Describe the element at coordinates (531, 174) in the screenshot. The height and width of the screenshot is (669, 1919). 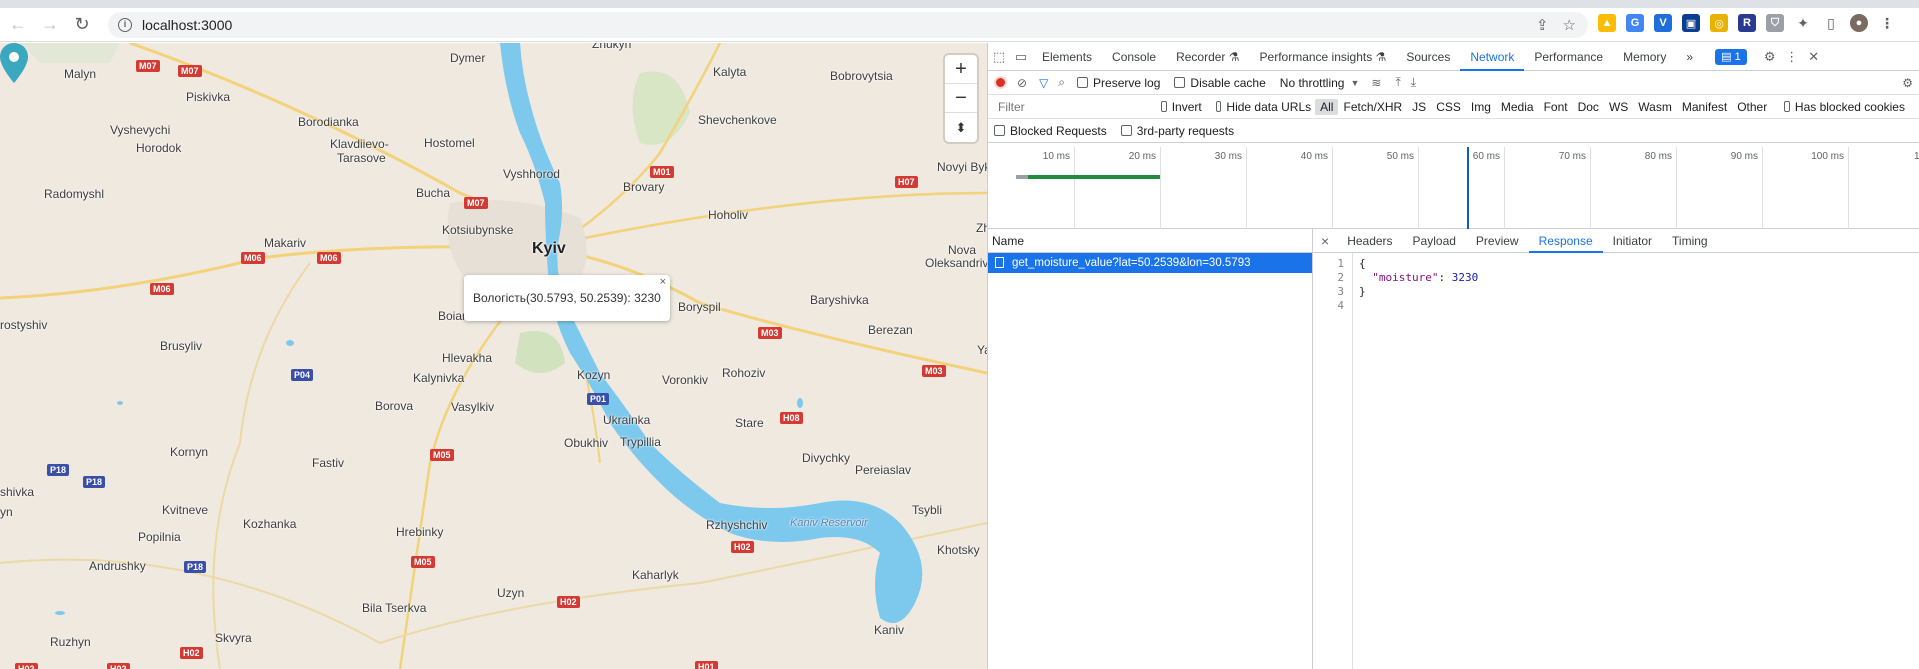
I see `place-label: Vyshhorod` at that location.